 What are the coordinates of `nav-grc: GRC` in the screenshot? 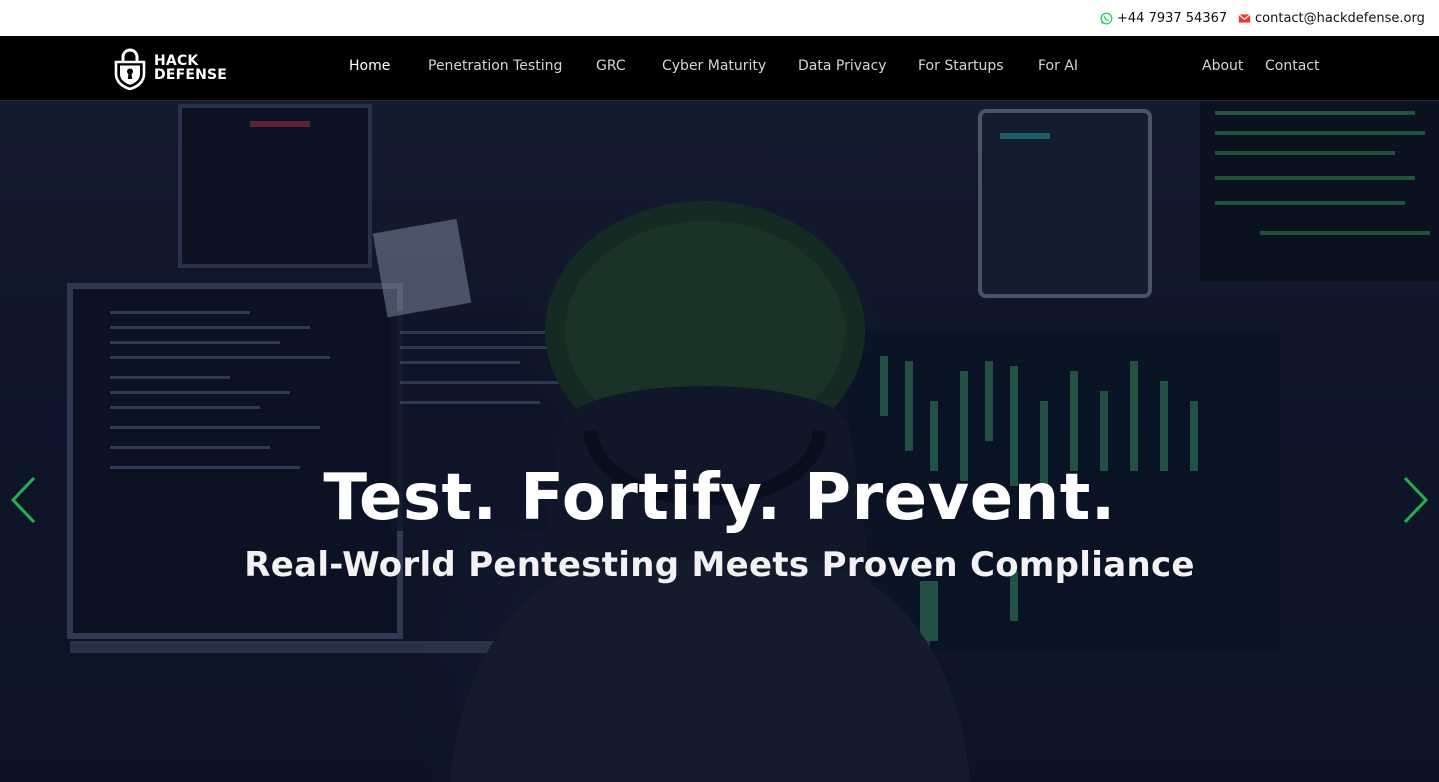 It's located at (611, 68).